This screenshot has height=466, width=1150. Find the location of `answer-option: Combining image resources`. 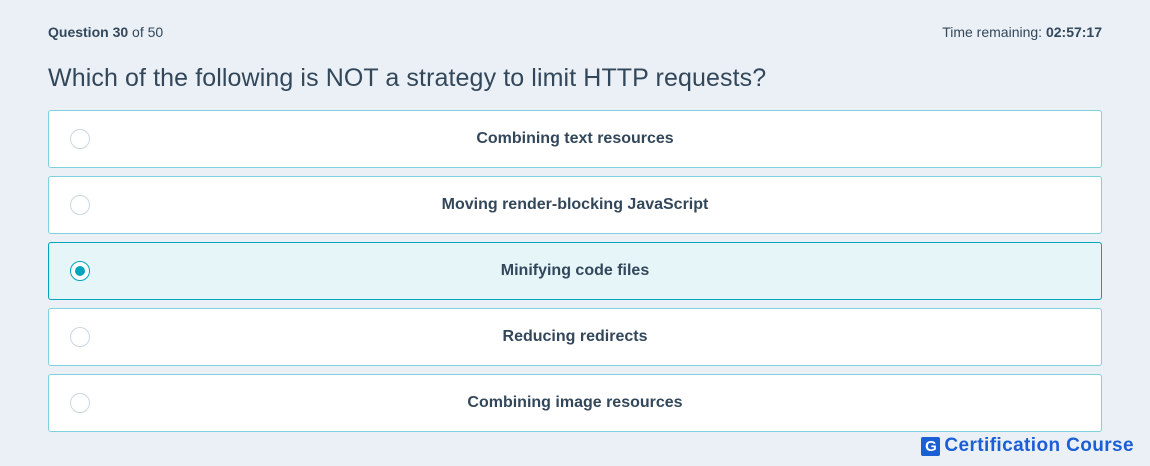

answer-option: Combining image resources is located at coordinates (575, 403).